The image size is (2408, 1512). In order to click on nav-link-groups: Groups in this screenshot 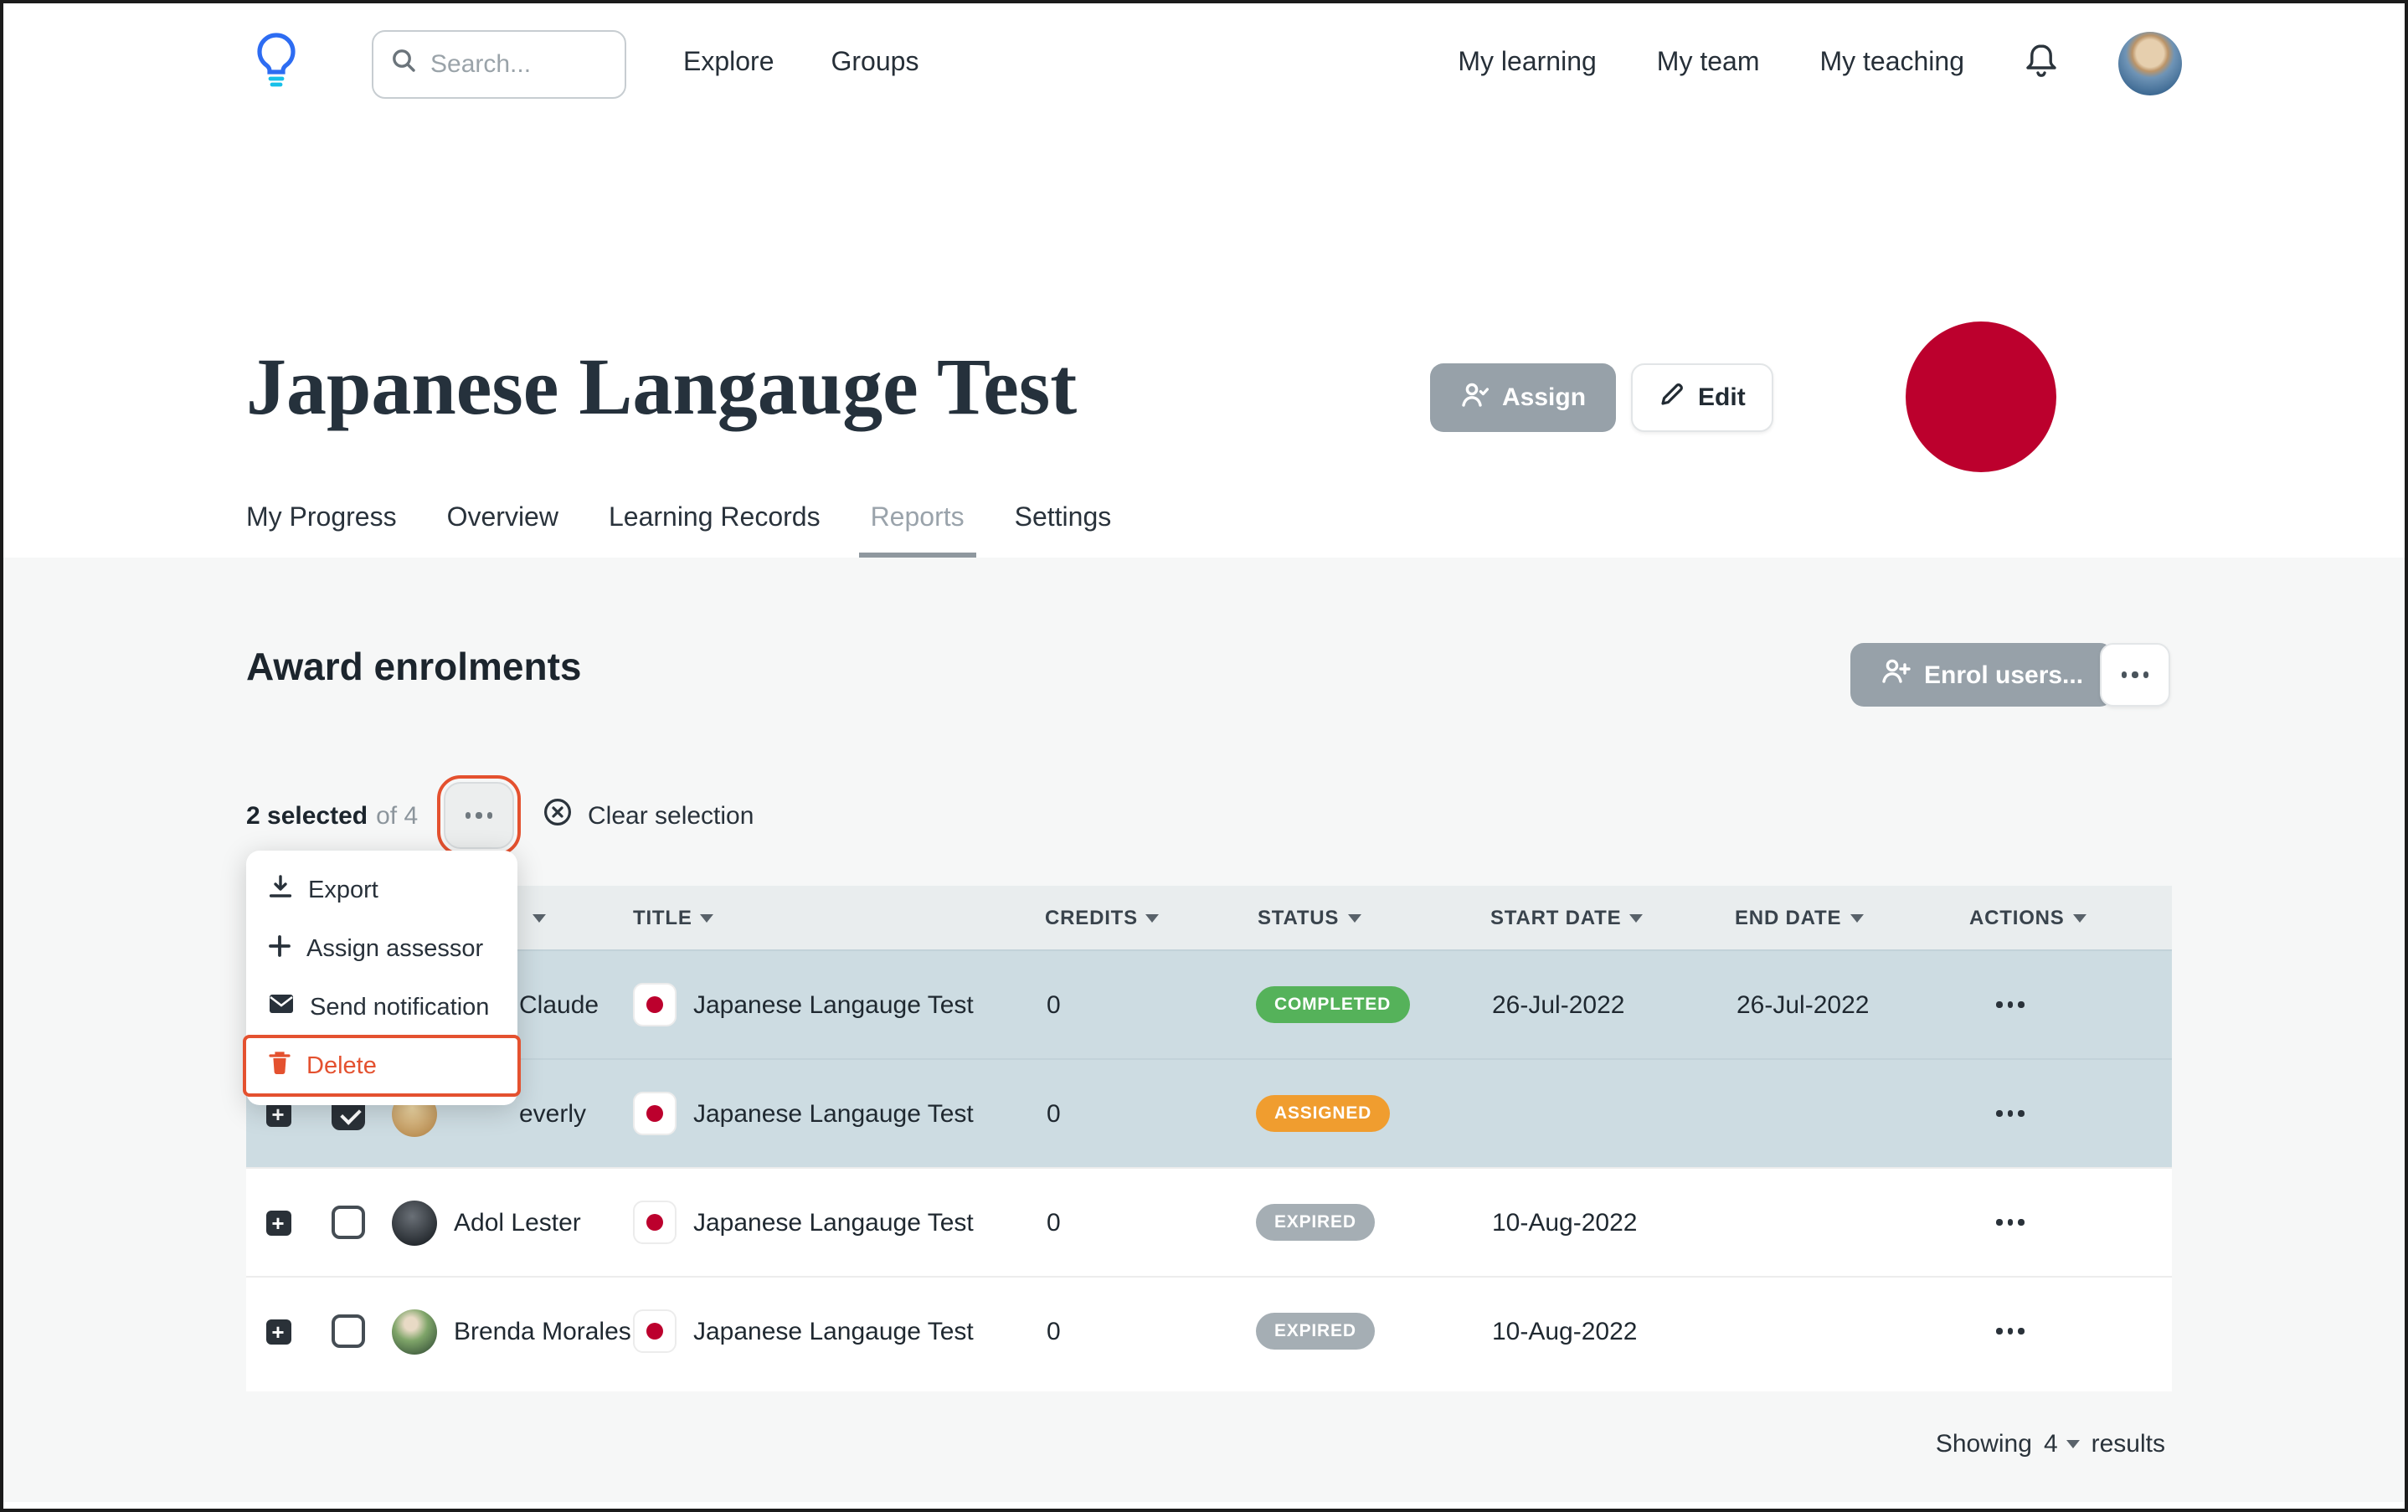, I will do `click(875, 64)`.